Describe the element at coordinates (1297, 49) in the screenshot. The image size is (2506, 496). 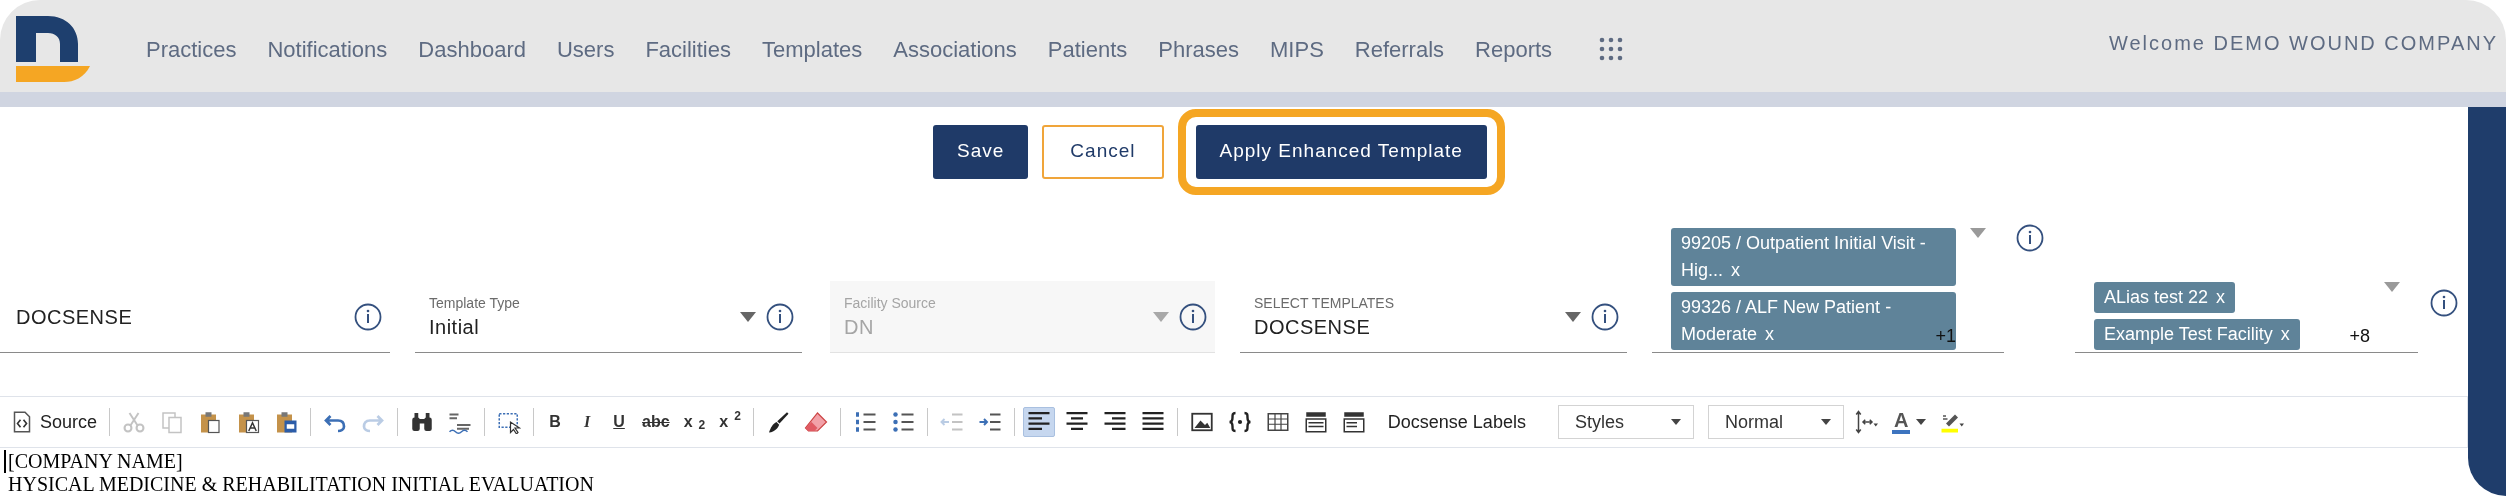
I see `nav-link: MIPS` at that location.